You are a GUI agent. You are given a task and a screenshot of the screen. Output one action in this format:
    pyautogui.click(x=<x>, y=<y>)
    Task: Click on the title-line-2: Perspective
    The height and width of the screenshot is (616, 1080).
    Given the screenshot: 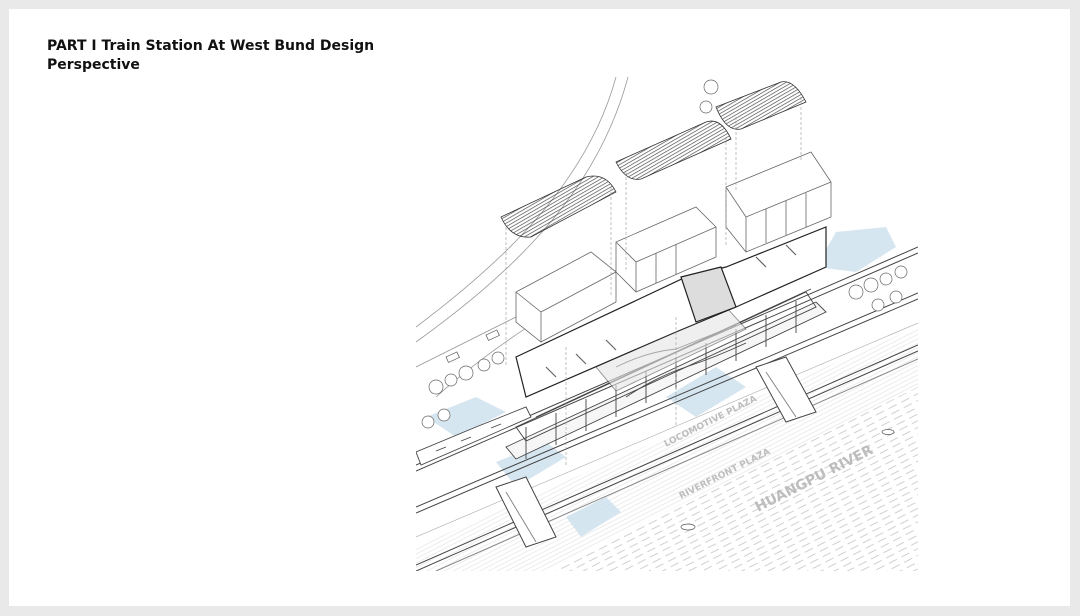 What is the action you would take?
    pyautogui.click(x=93, y=65)
    